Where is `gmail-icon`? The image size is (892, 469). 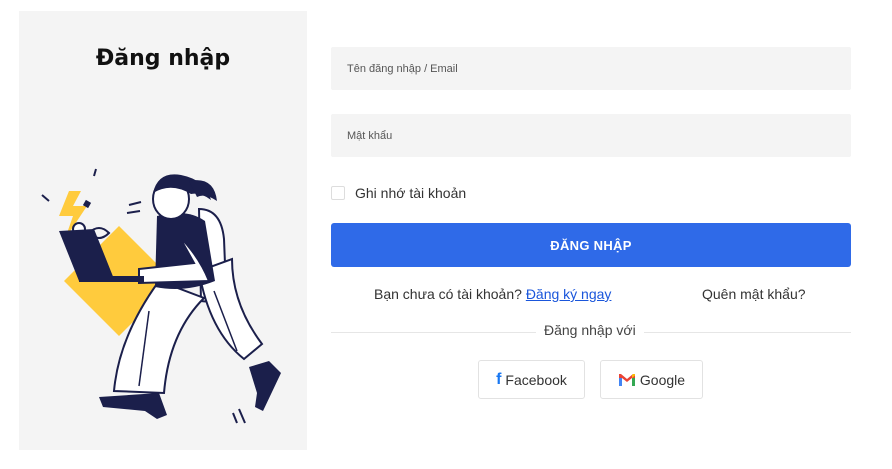 gmail-icon is located at coordinates (626, 379).